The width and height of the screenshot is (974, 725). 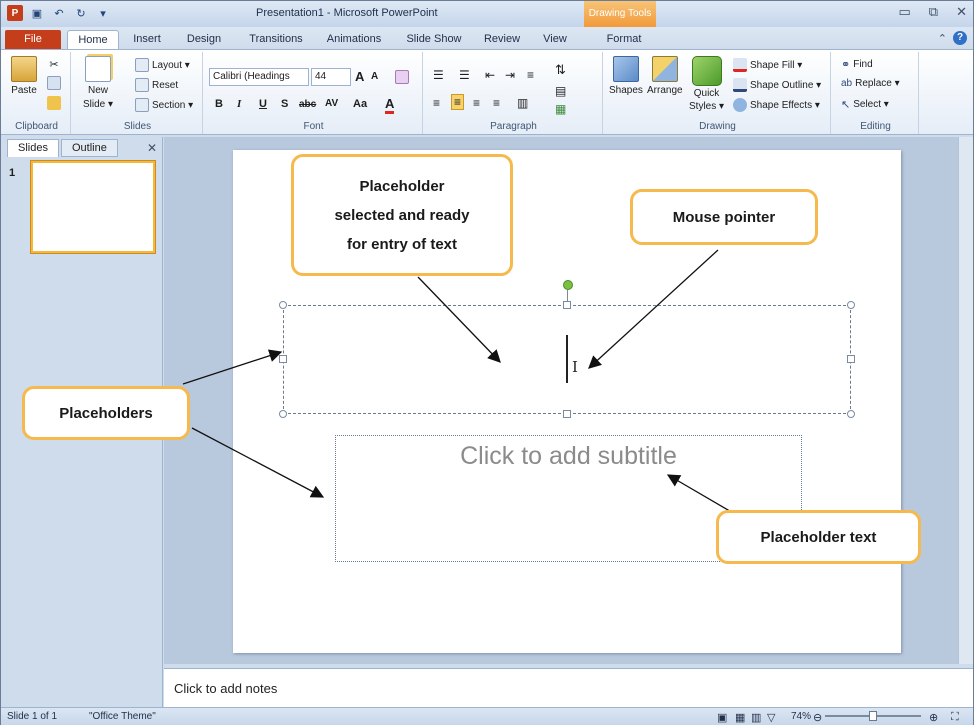 I want to click on resize-handle-top, so click(x=567, y=305).